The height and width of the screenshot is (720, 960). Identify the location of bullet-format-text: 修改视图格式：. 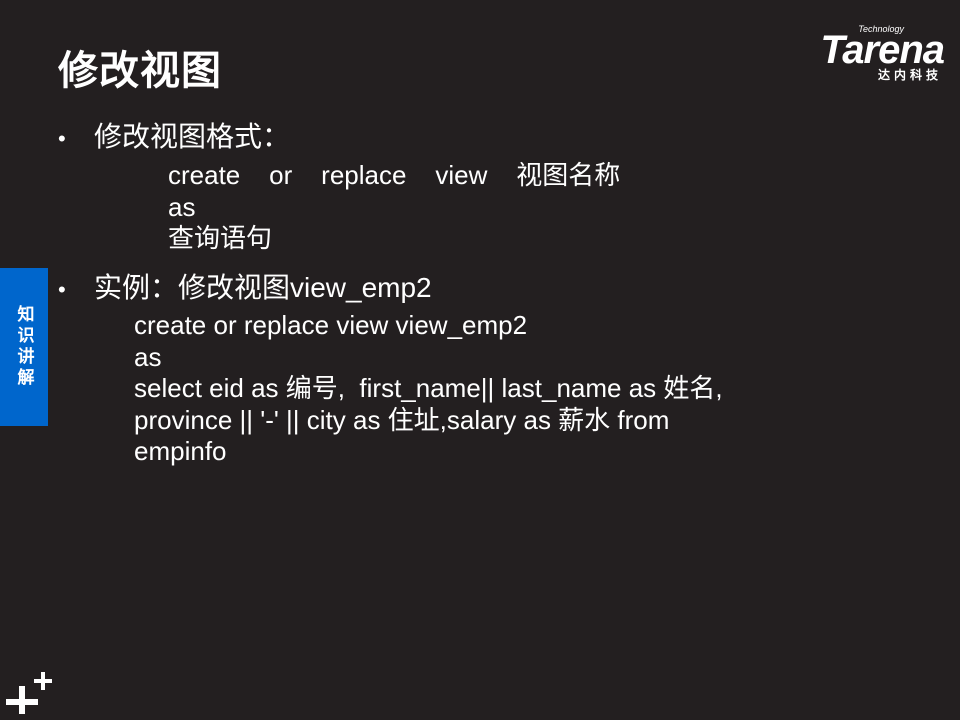
(192, 136).